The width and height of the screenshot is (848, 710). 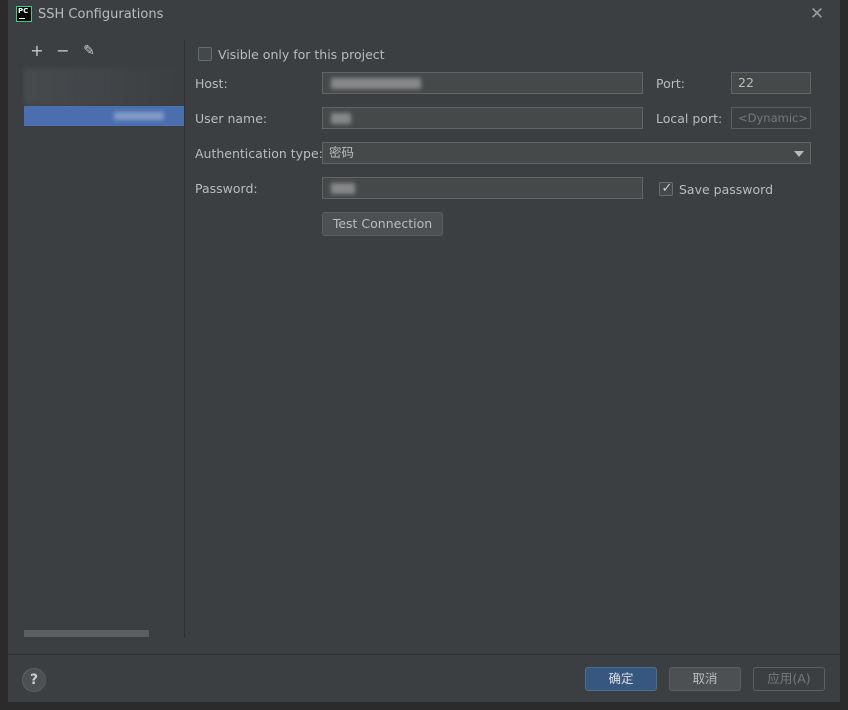 What do you see at coordinates (342, 152) in the screenshot?
I see `authentication-type-value: 密码` at bounding box center [342, 152].